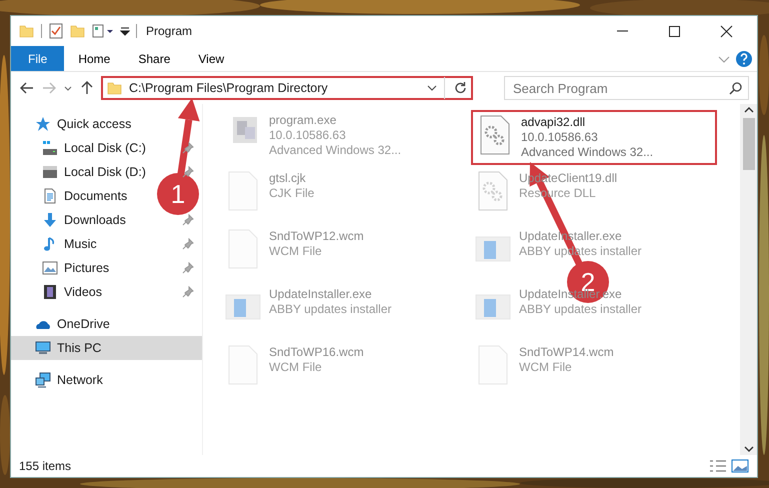 This screenshot has height=488, width=769. I want to click on sidebar-item: Documents, so click(85, 196).